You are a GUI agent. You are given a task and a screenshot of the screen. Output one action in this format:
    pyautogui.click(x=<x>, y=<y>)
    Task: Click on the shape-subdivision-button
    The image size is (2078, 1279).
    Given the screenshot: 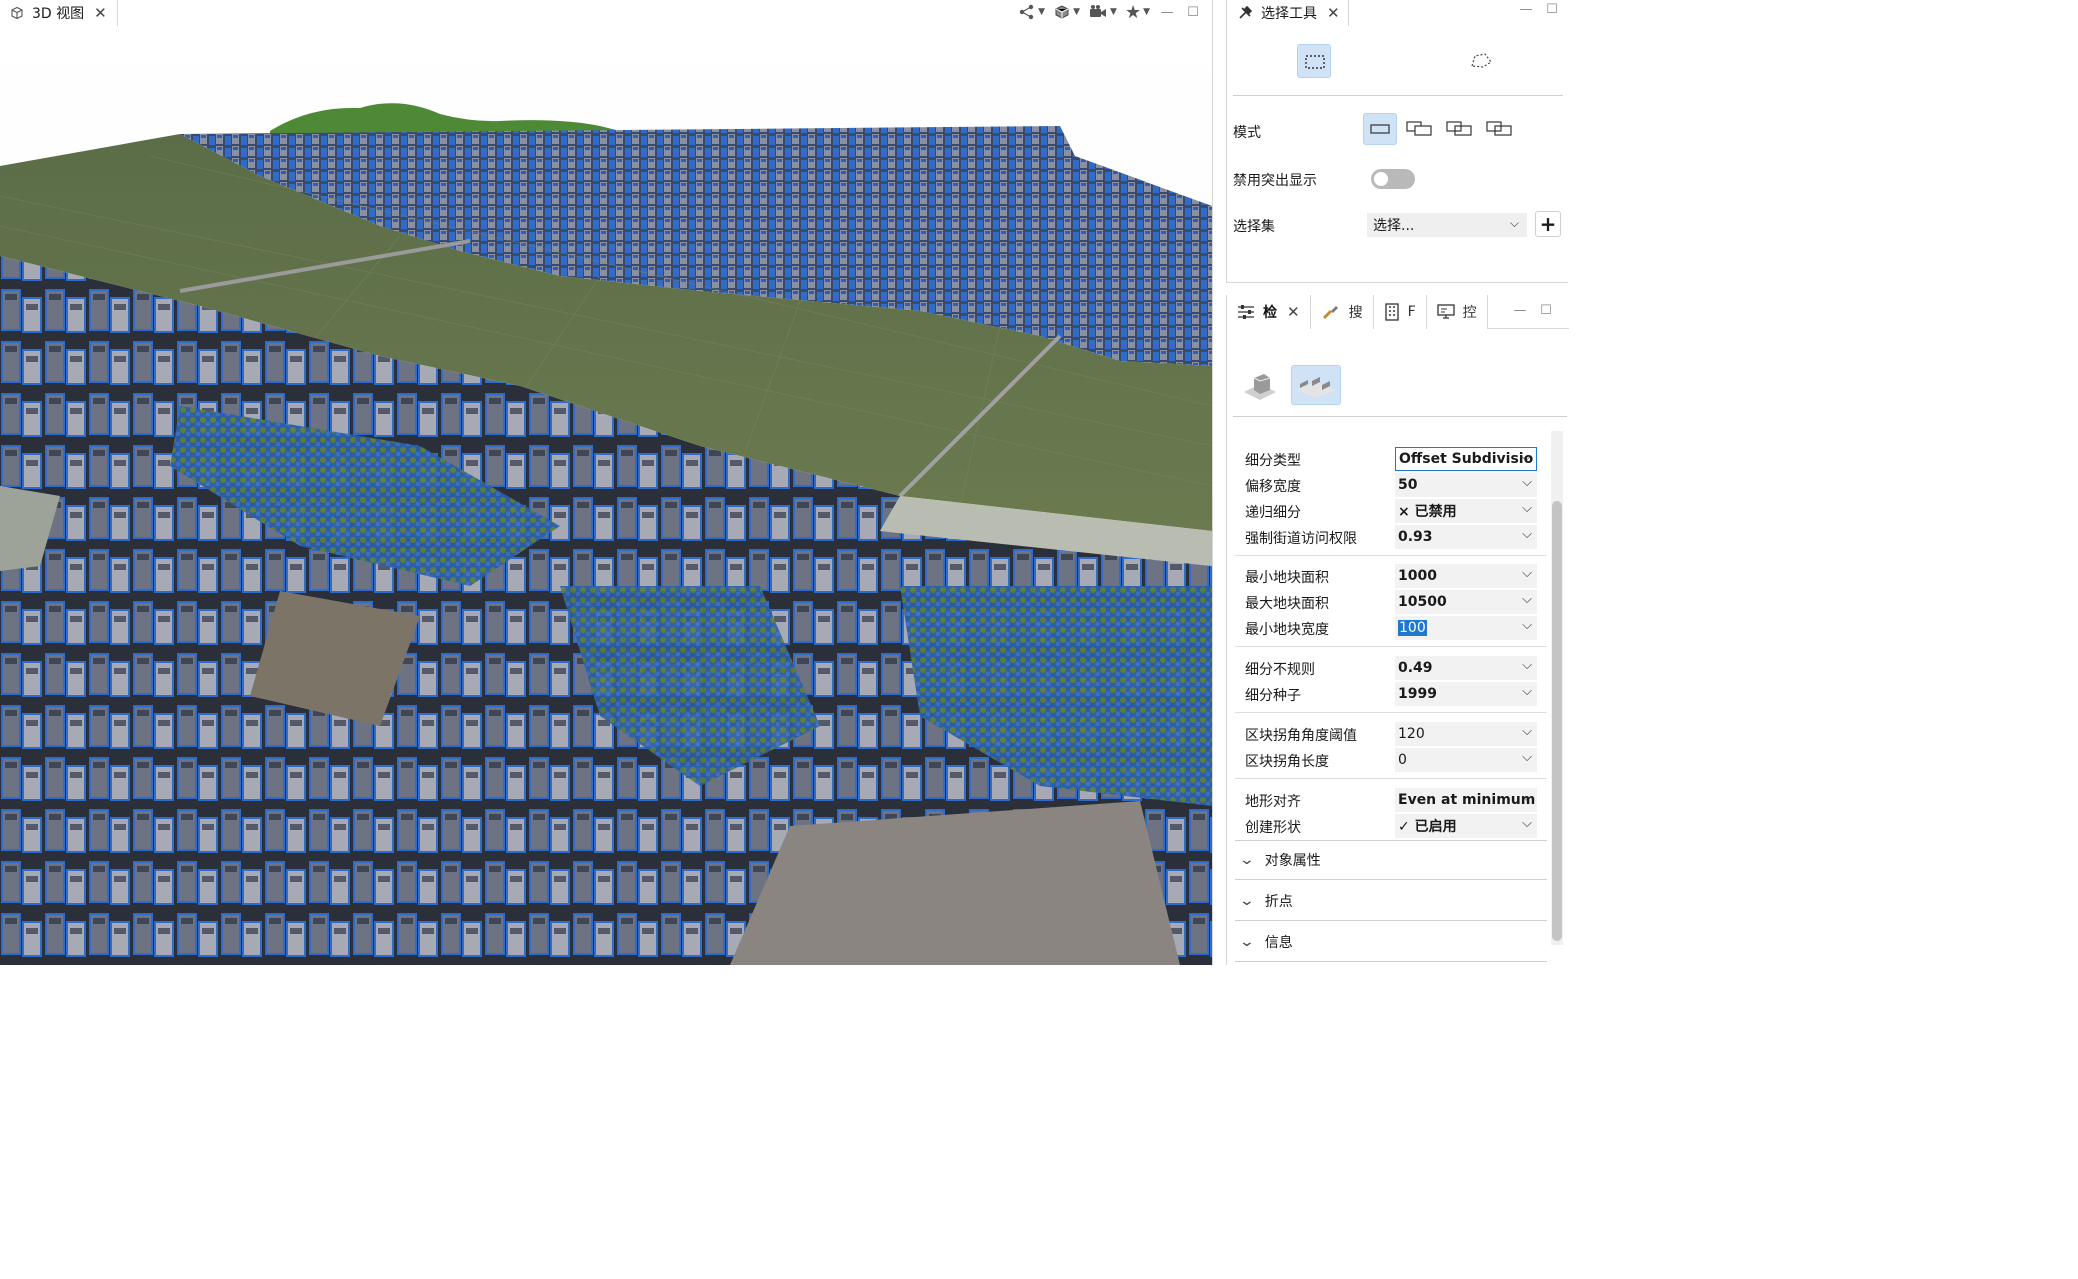 What is the action you would take?
    pyautogui.click(x=1316, y=385)
    